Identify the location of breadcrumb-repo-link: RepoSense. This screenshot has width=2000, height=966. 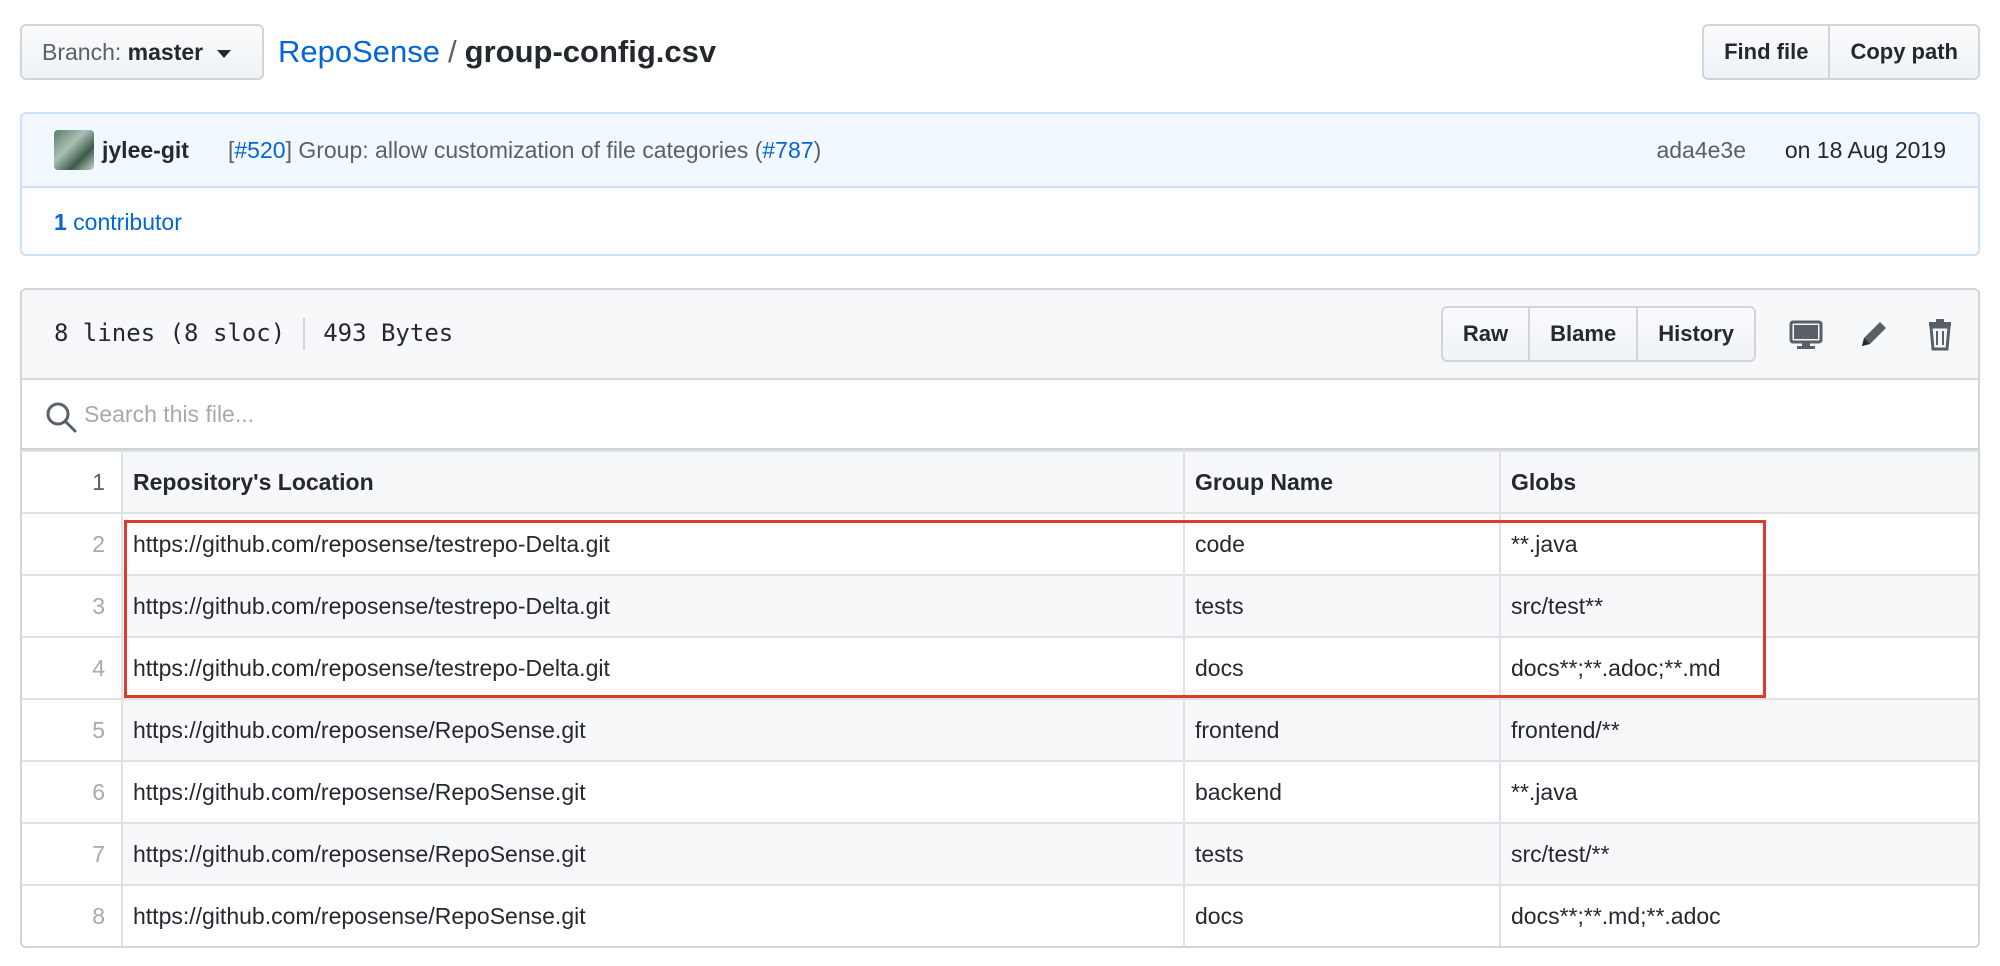
(359, 51).